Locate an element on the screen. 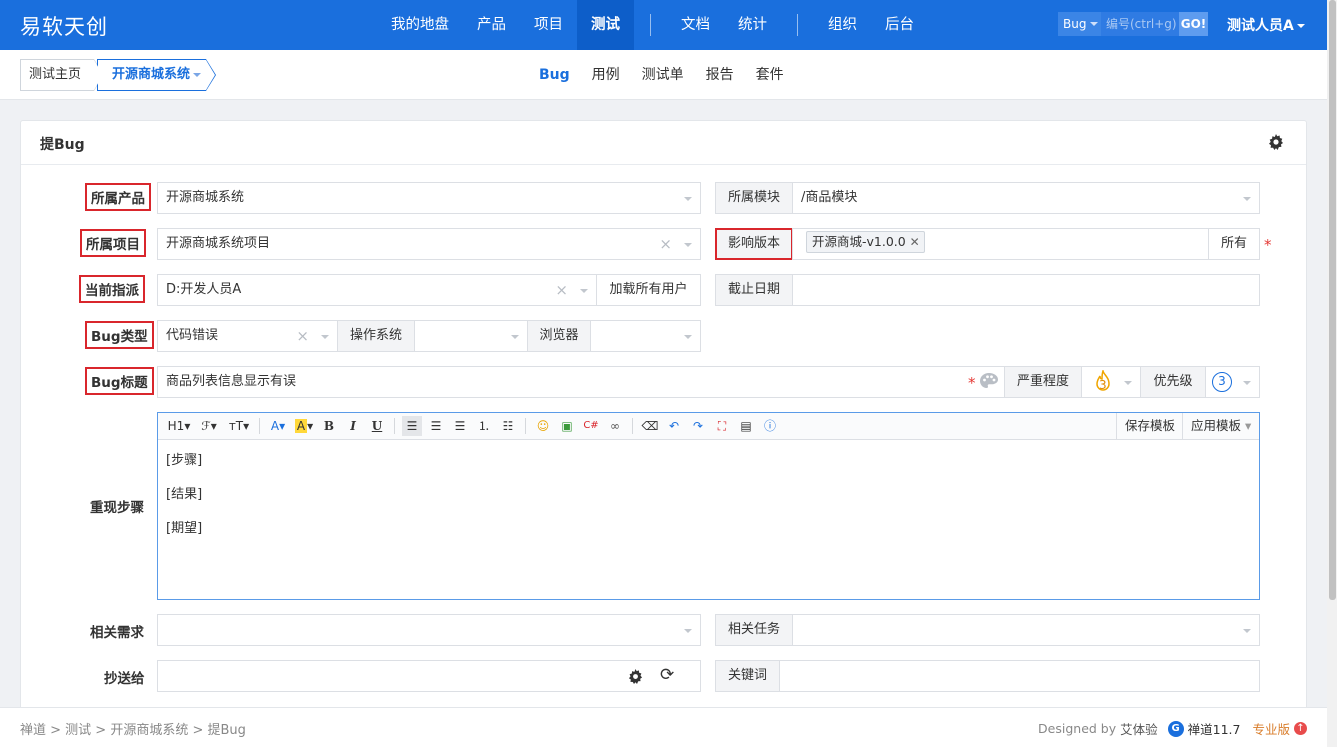  nav-divider is located at coordinates (797, 25).